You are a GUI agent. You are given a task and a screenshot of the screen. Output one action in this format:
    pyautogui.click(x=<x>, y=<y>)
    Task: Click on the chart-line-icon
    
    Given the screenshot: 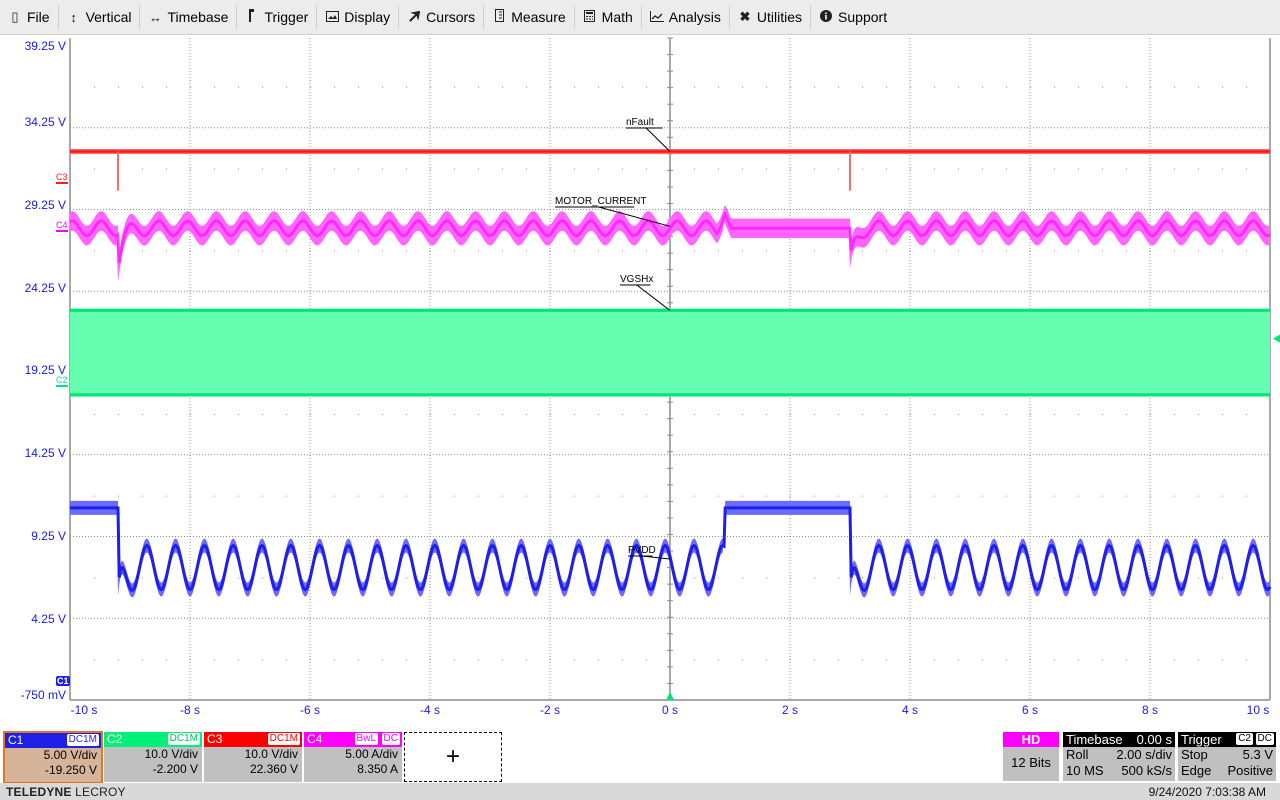 What is the action you would take?
    pyautogui.click(x=656, y=17)
    